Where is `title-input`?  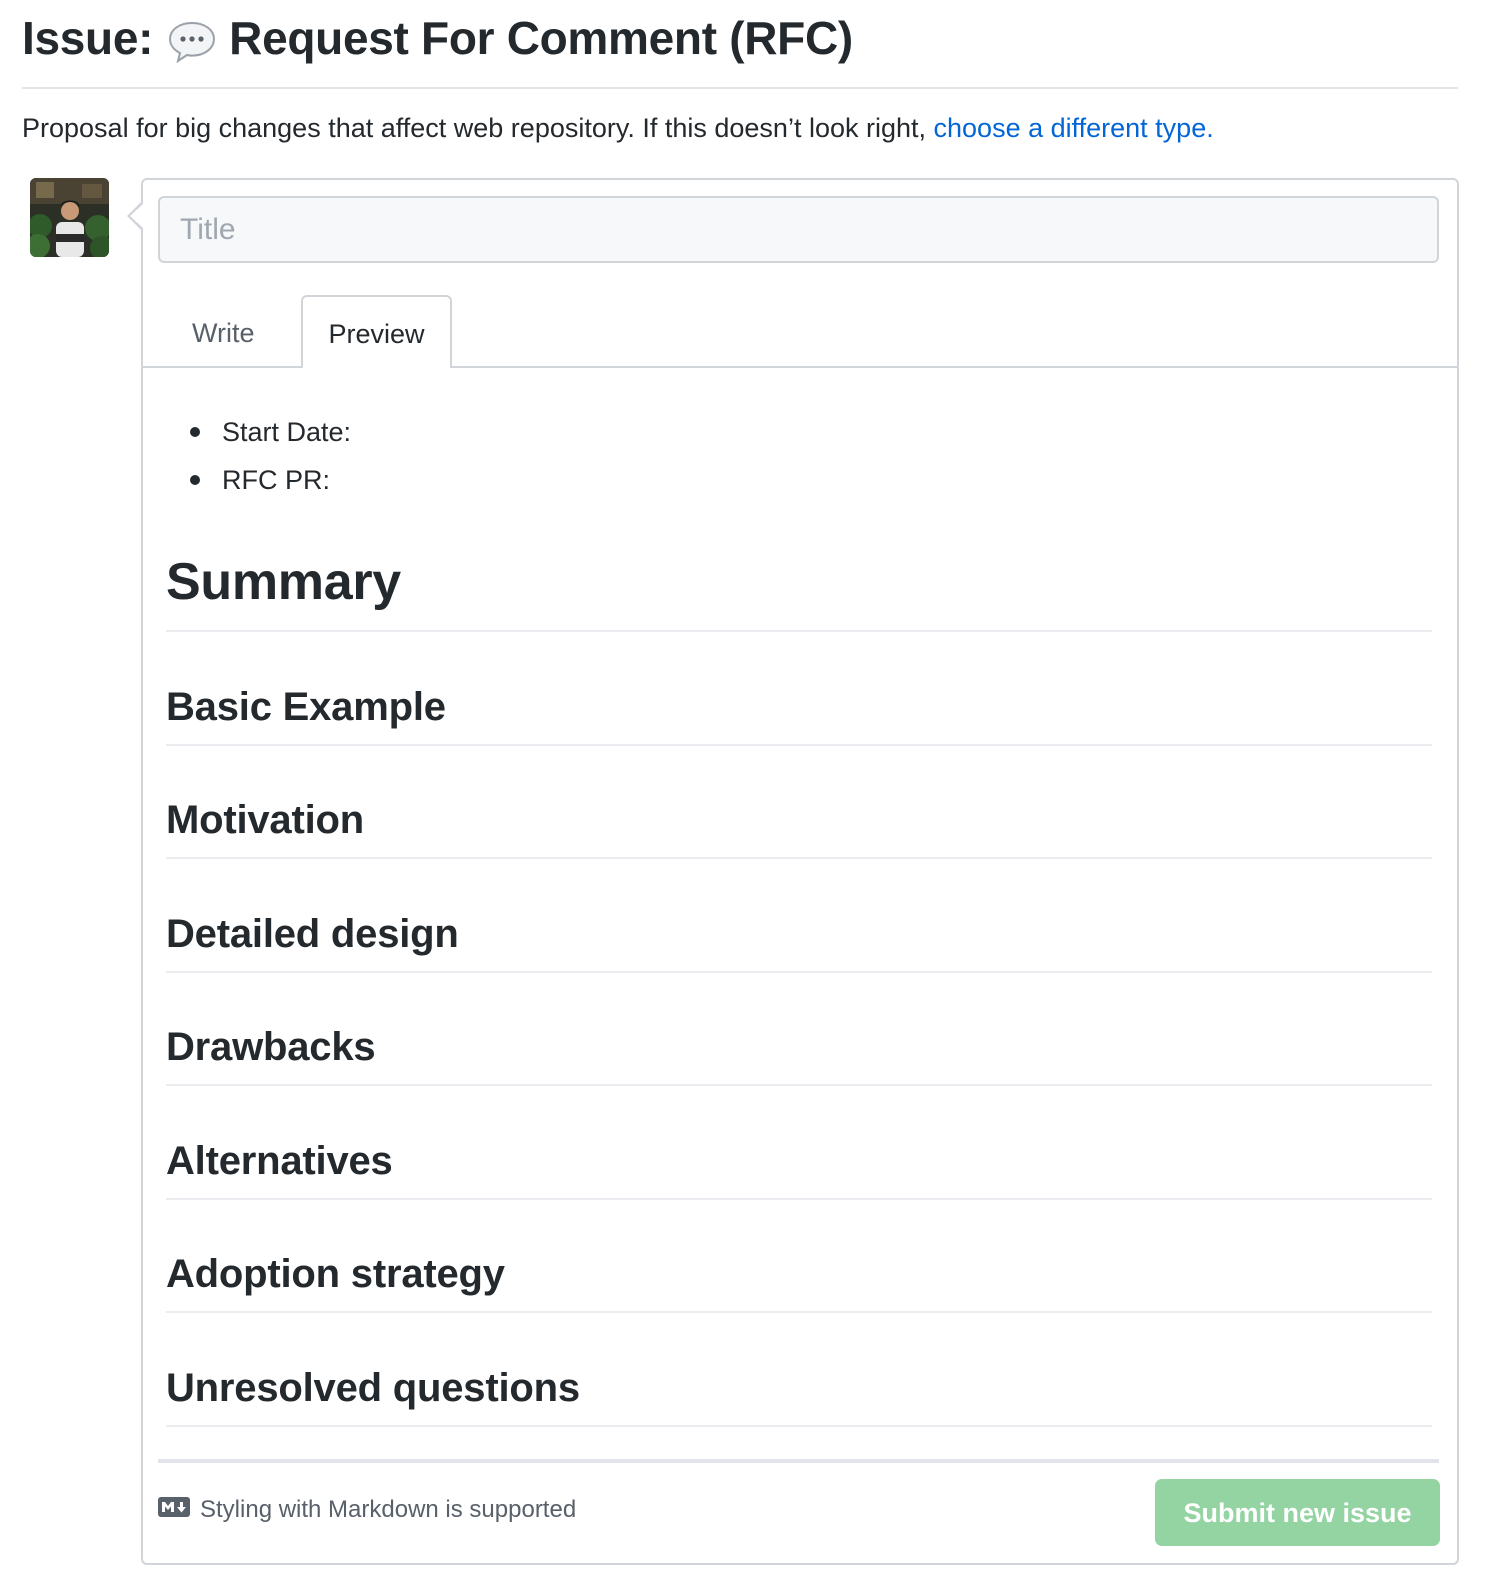 title-input is located at coordinates (798, 229).